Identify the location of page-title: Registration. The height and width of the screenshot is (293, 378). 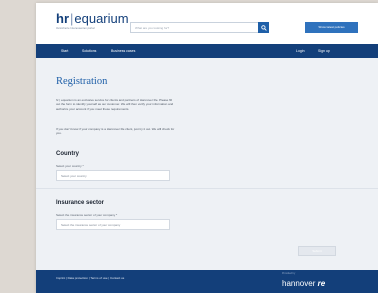
(82, 81).